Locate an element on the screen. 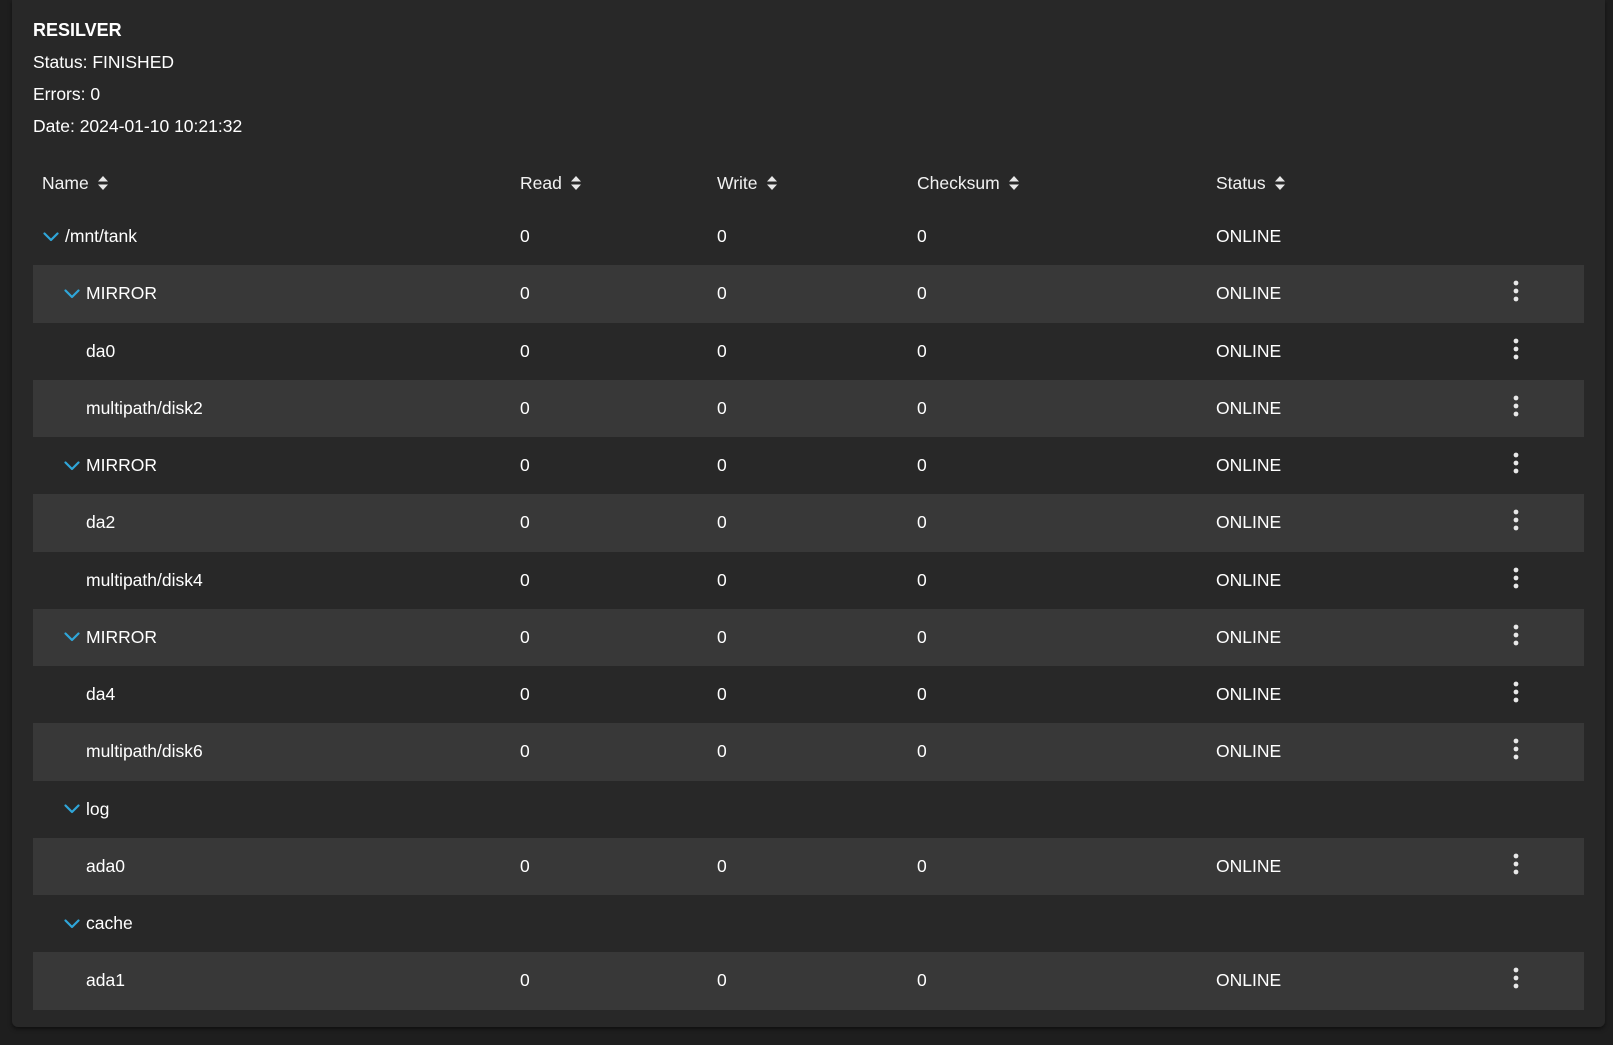 The height and width of the screenshot is (1045, 1613). row-name: multipath/disk4 is located at coordinates (144, 579).